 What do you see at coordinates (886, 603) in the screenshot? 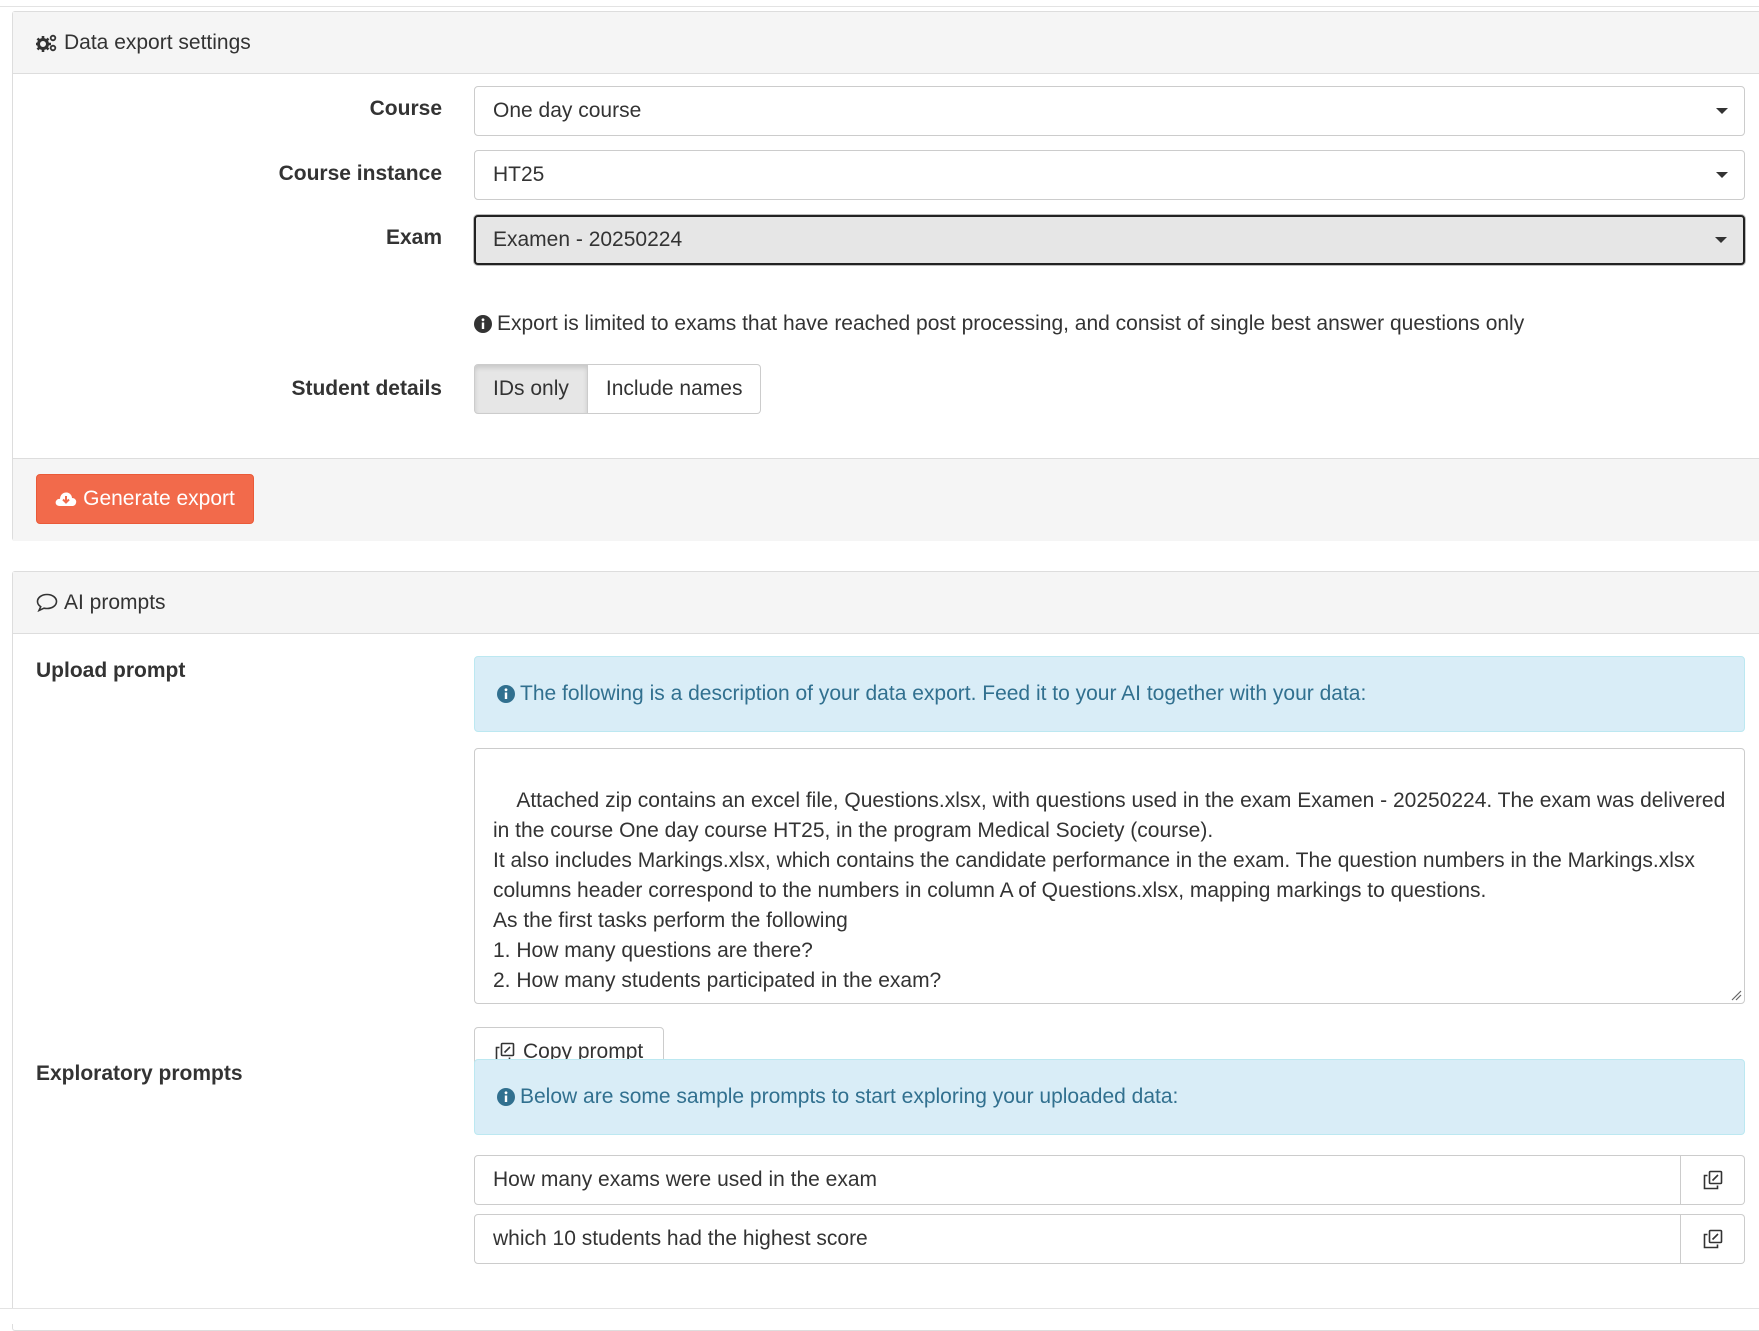
I see `ai-prompts-heading: AI prompts` at bounding box center [886, 603].